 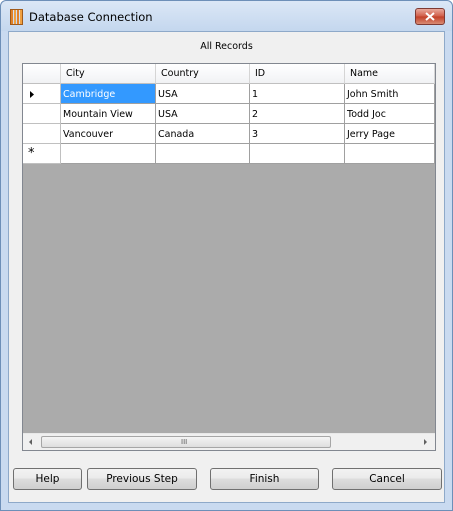 What do you see at coordinates (47, 479) in the screenshot?
I see `help-button: Help` at bounding box center [47, 479].